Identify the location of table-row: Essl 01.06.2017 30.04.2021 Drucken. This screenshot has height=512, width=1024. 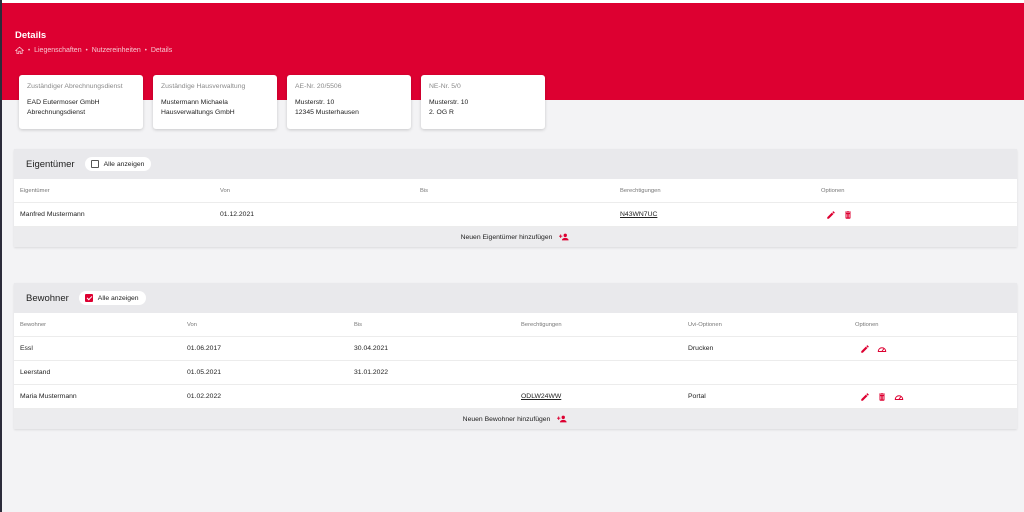
(515, 349).